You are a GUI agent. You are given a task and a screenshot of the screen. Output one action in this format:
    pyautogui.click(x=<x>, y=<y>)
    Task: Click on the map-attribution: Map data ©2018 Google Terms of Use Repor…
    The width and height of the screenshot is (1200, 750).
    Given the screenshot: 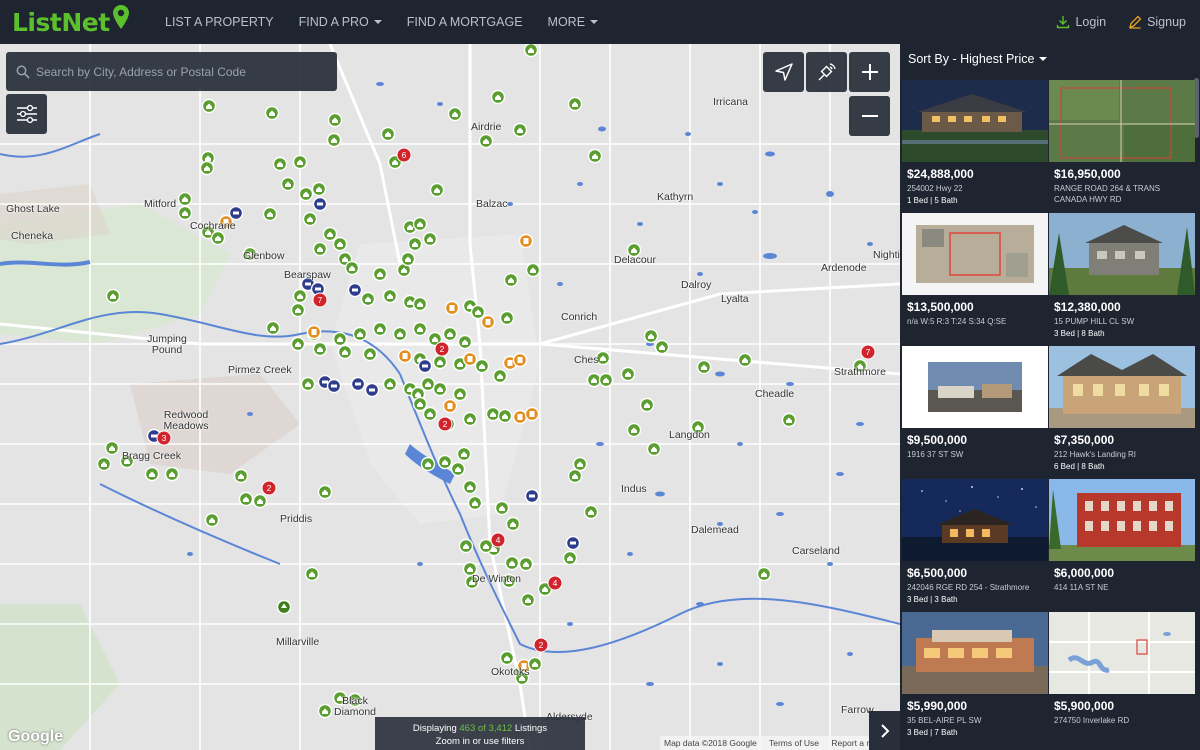 What is the action you would take?
    pyautogui.click(x=765, y=743)
    